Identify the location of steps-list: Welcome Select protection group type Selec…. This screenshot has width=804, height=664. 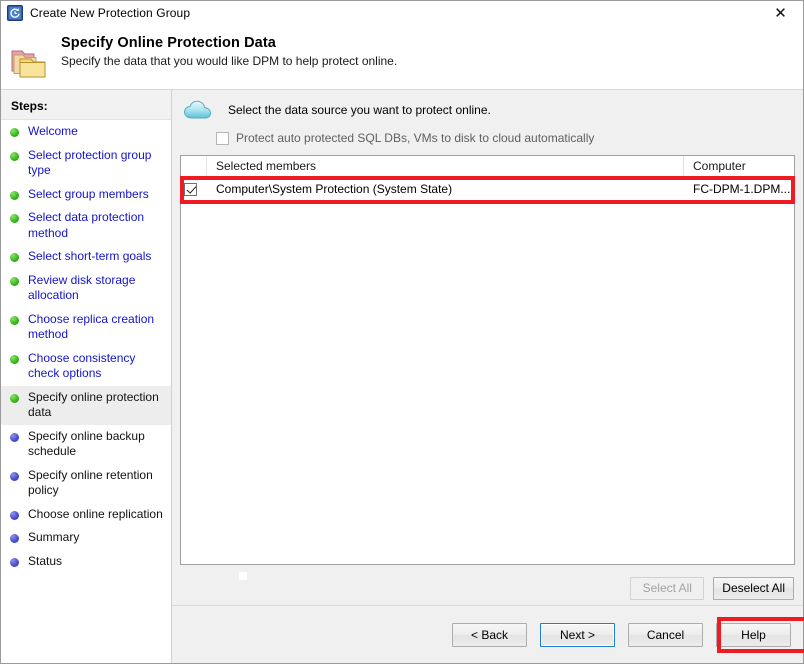
(86, 346).